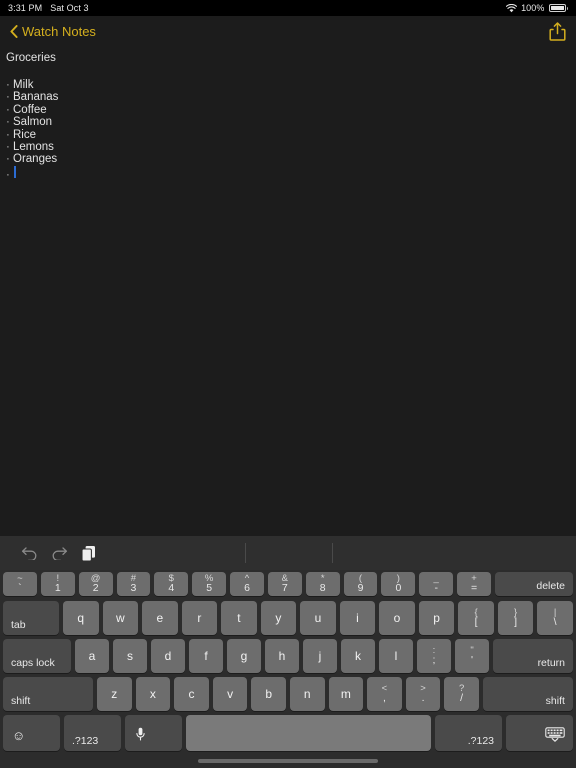  I want to click on key-tab: tab, so click(31, 618).